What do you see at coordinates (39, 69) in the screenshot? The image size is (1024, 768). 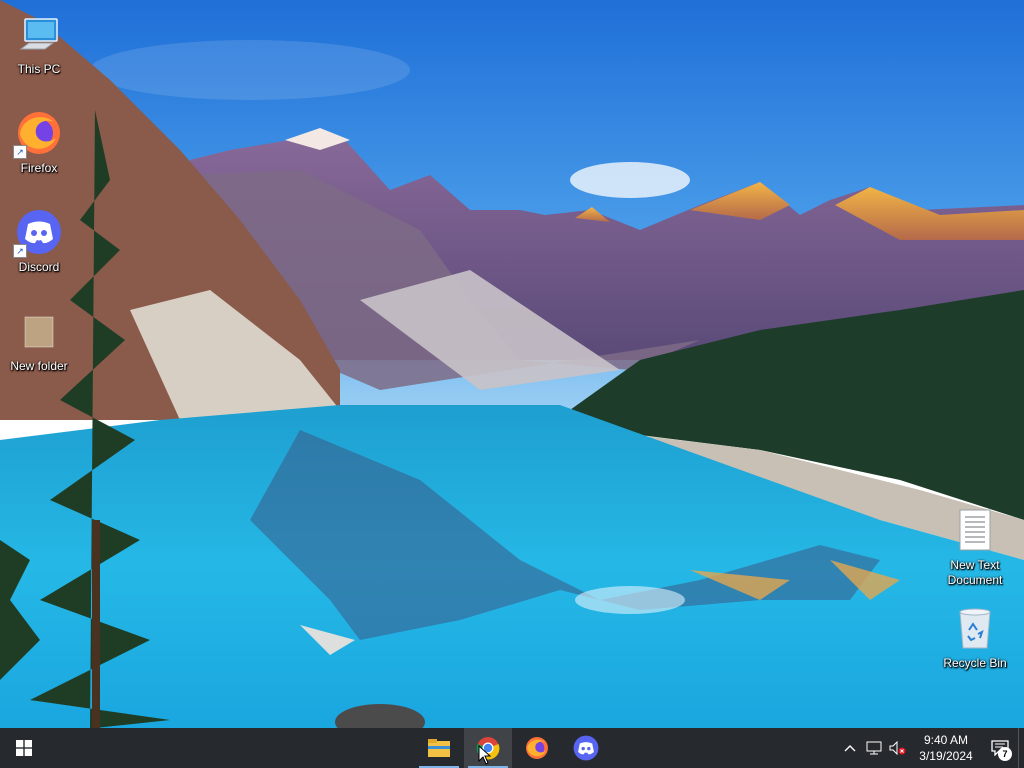 I see `desktop-icon-label: This PC` at bounding box center [39, 69].